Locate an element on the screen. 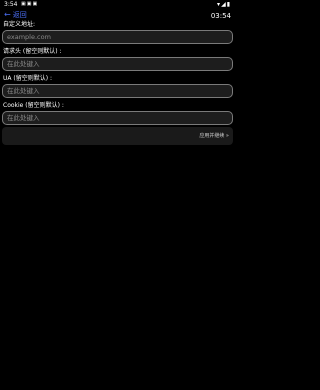 The height and width of the screenshot is (390, 320). status-icons: ▾◢▮ is located at coordinates (224, 4).